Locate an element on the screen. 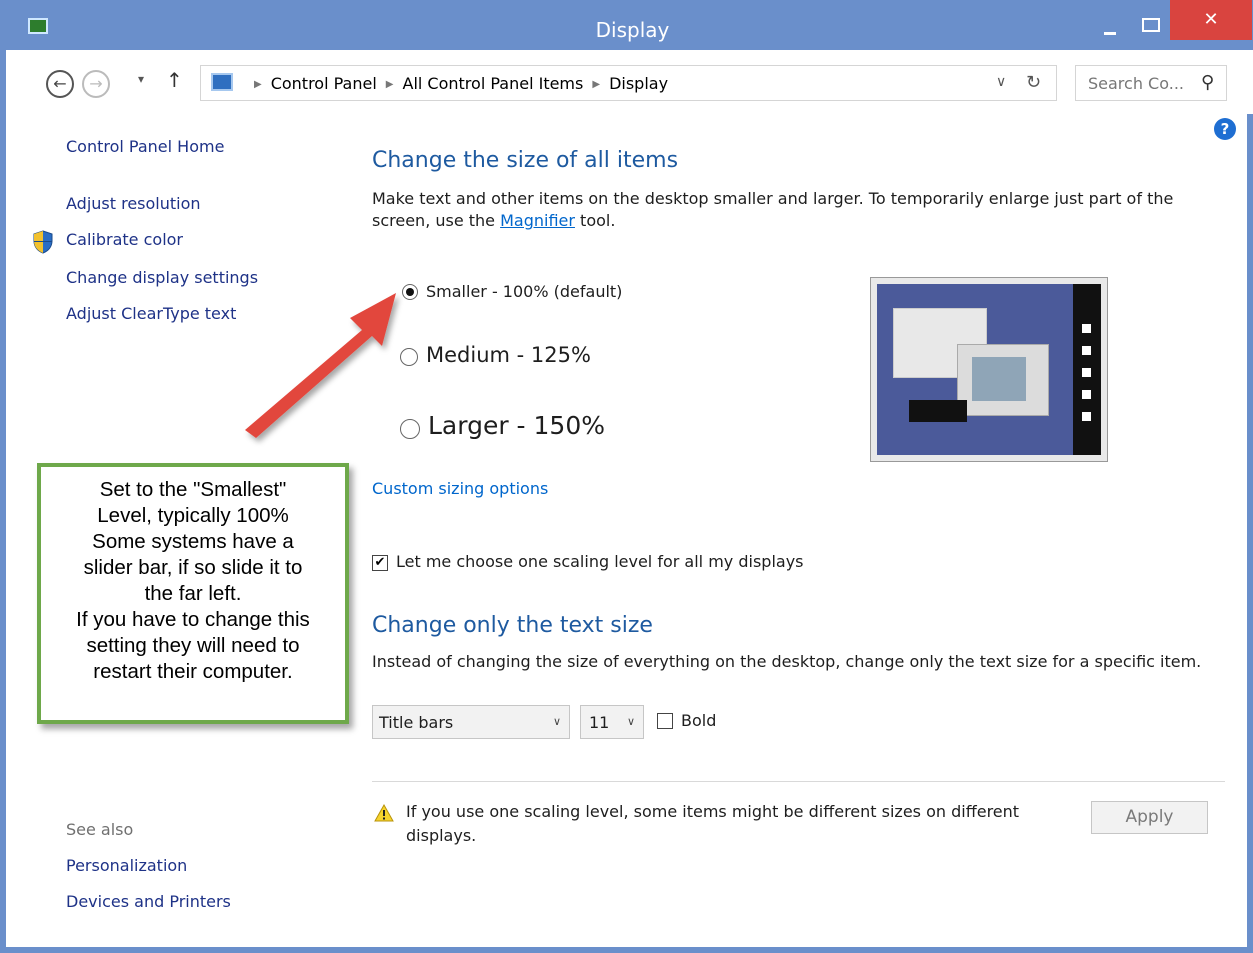 This screenshot has height=953, width=1253. sidebar-control-panel-home: Control Panel Home is located at coordinates (145, 146).